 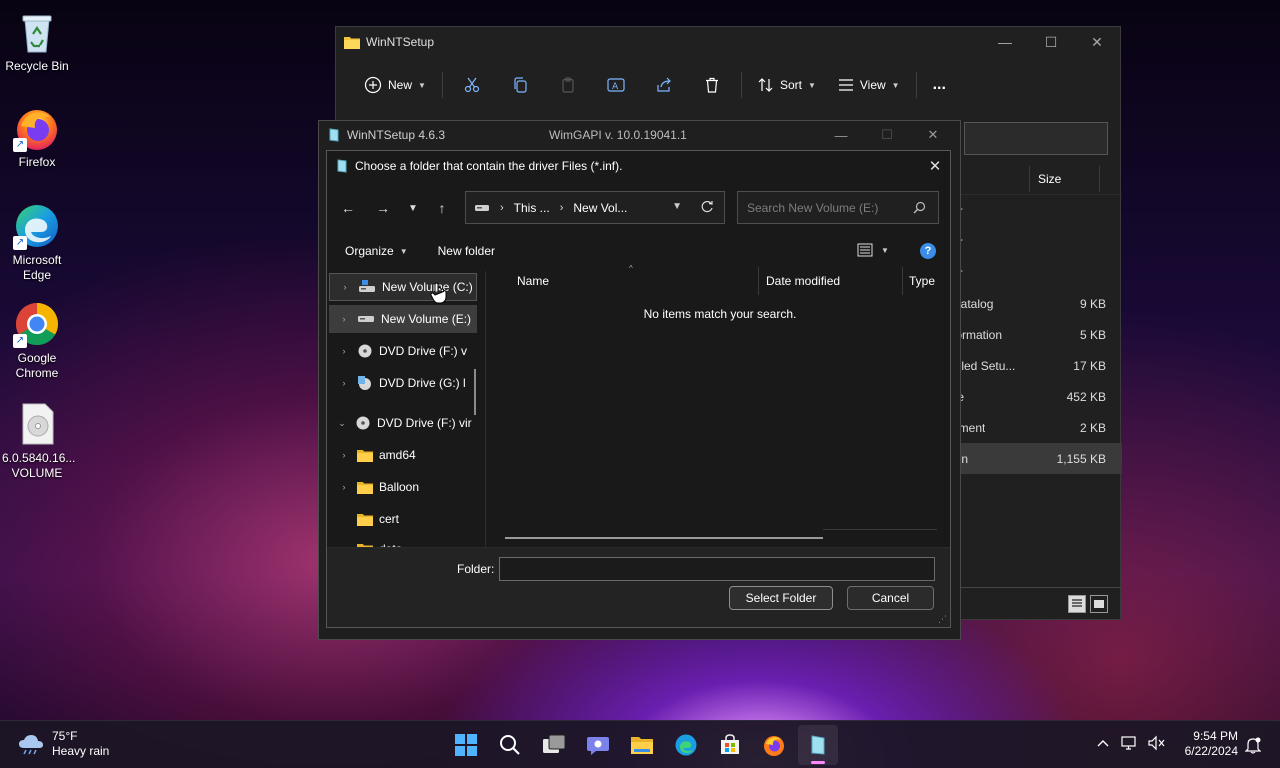 I want to click on plus-circle-icon, so click(x=373, y=85).